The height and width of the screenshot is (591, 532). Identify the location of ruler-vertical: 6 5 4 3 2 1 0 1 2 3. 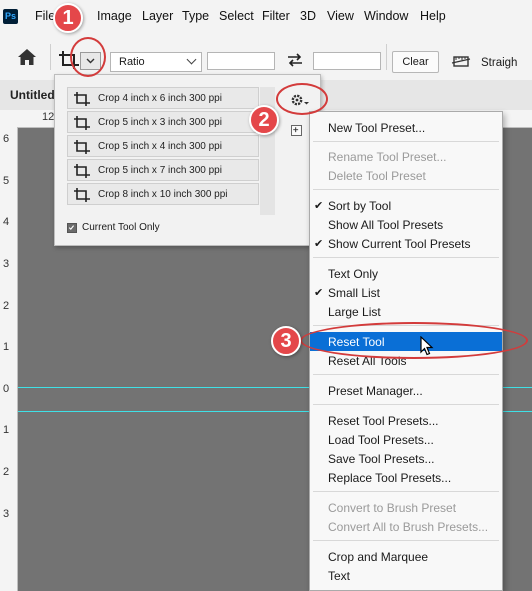
(9, 359).